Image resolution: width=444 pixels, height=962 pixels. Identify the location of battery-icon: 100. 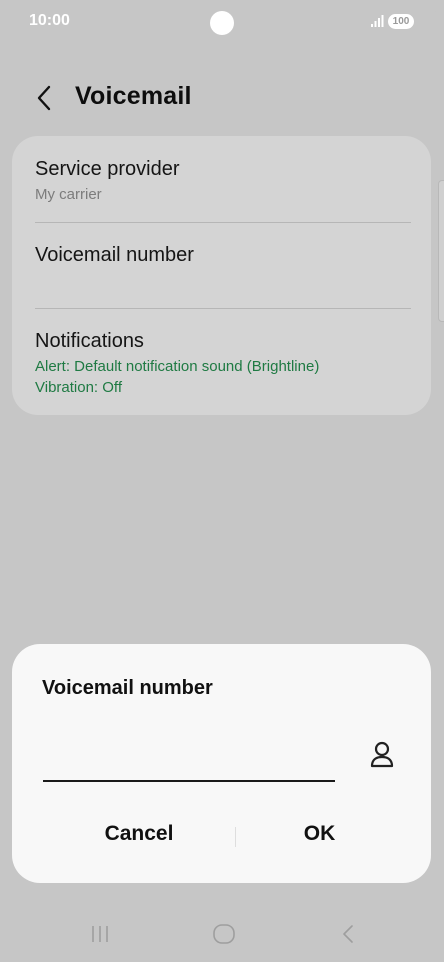
(401, 21).